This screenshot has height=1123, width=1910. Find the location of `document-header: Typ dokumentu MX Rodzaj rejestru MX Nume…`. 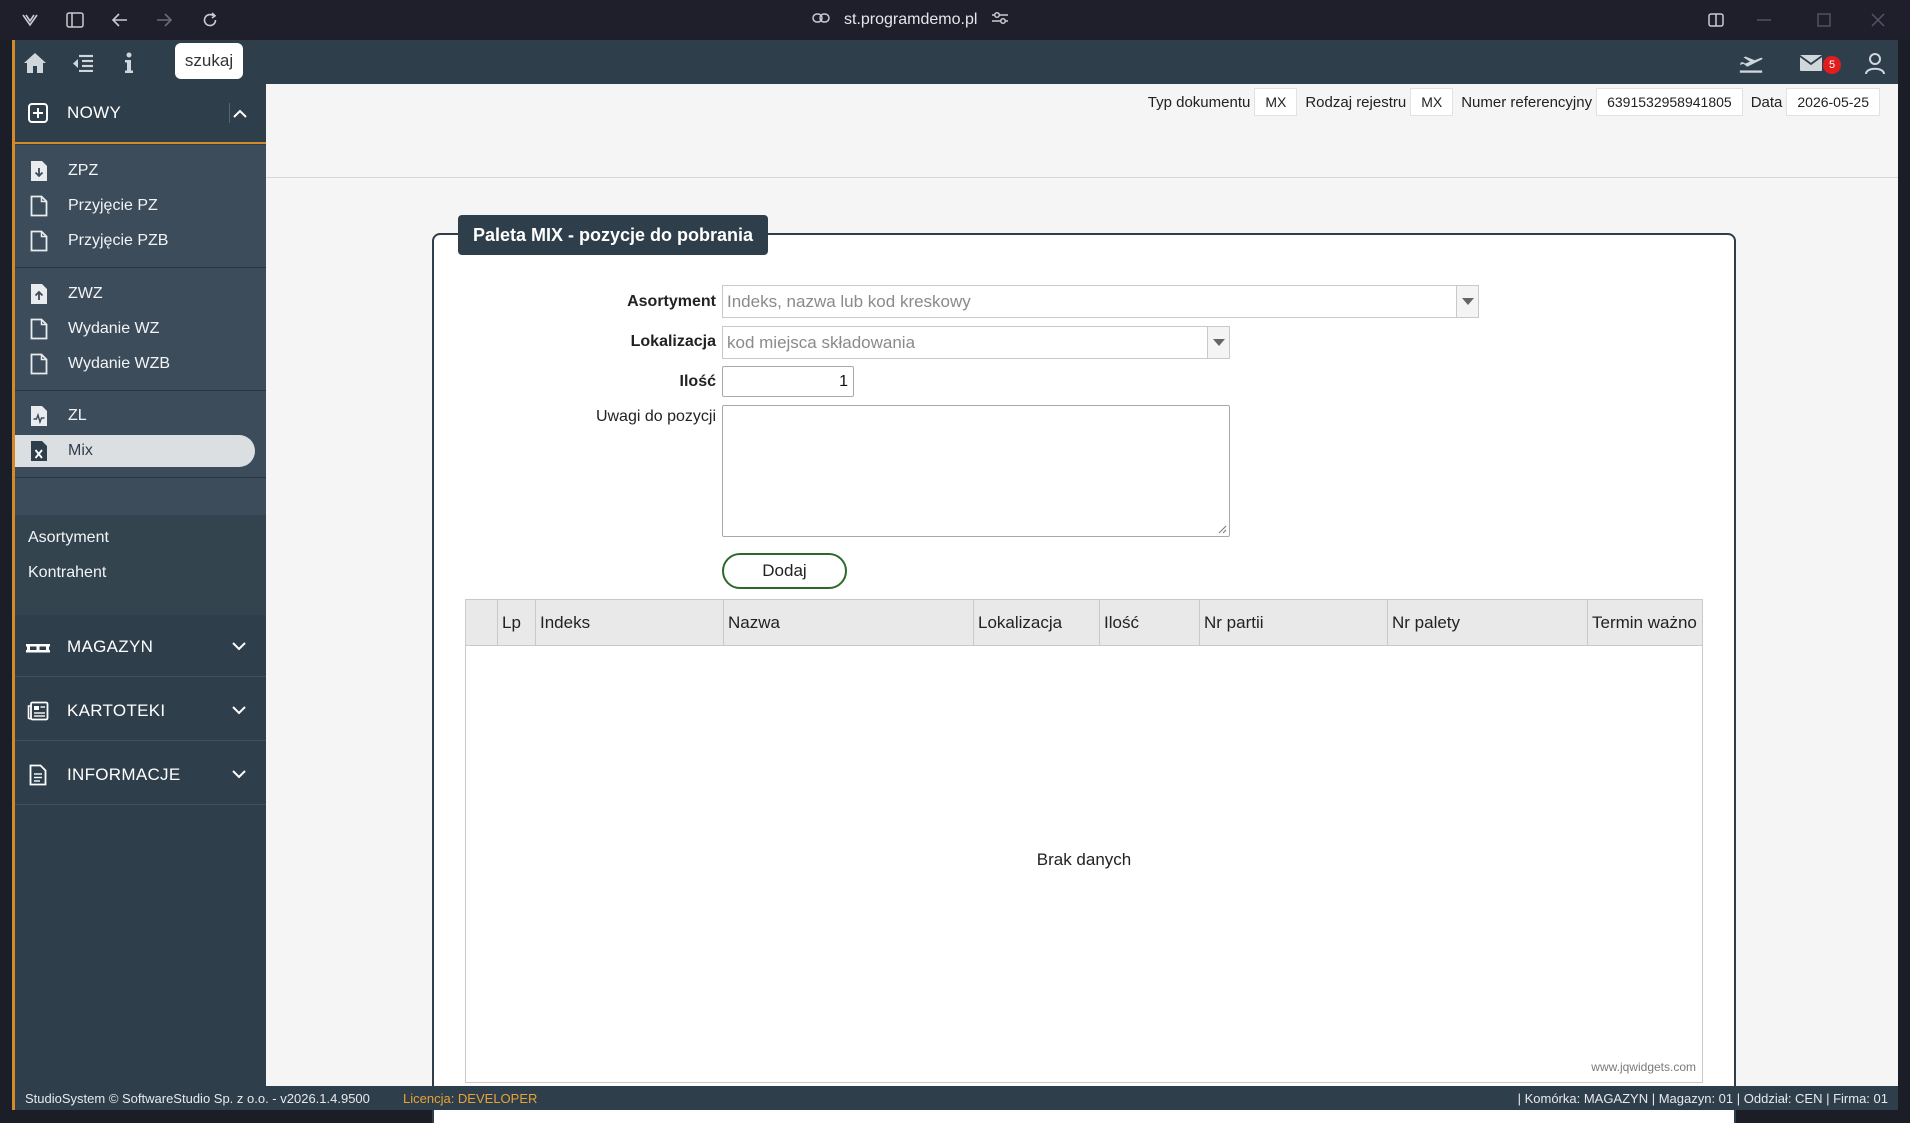

document-header: Typ dokumentu MX Rodzaj rejestru MX Nume… is located at coordinates (1082, 131).